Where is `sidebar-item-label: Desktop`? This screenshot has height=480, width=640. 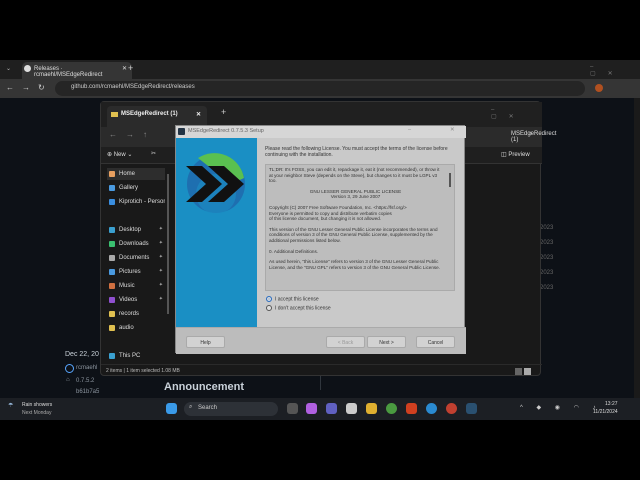 sidebar-item-label: Desktop is located at coordinates (130, 230).